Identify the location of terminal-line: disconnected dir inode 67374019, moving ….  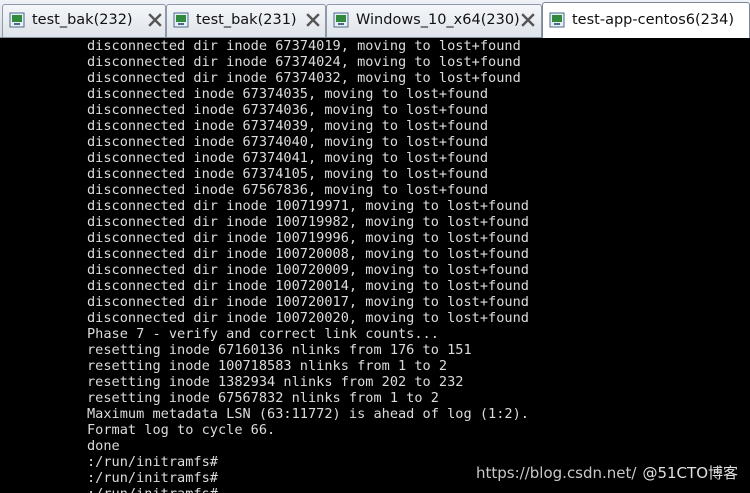
(304, 46).